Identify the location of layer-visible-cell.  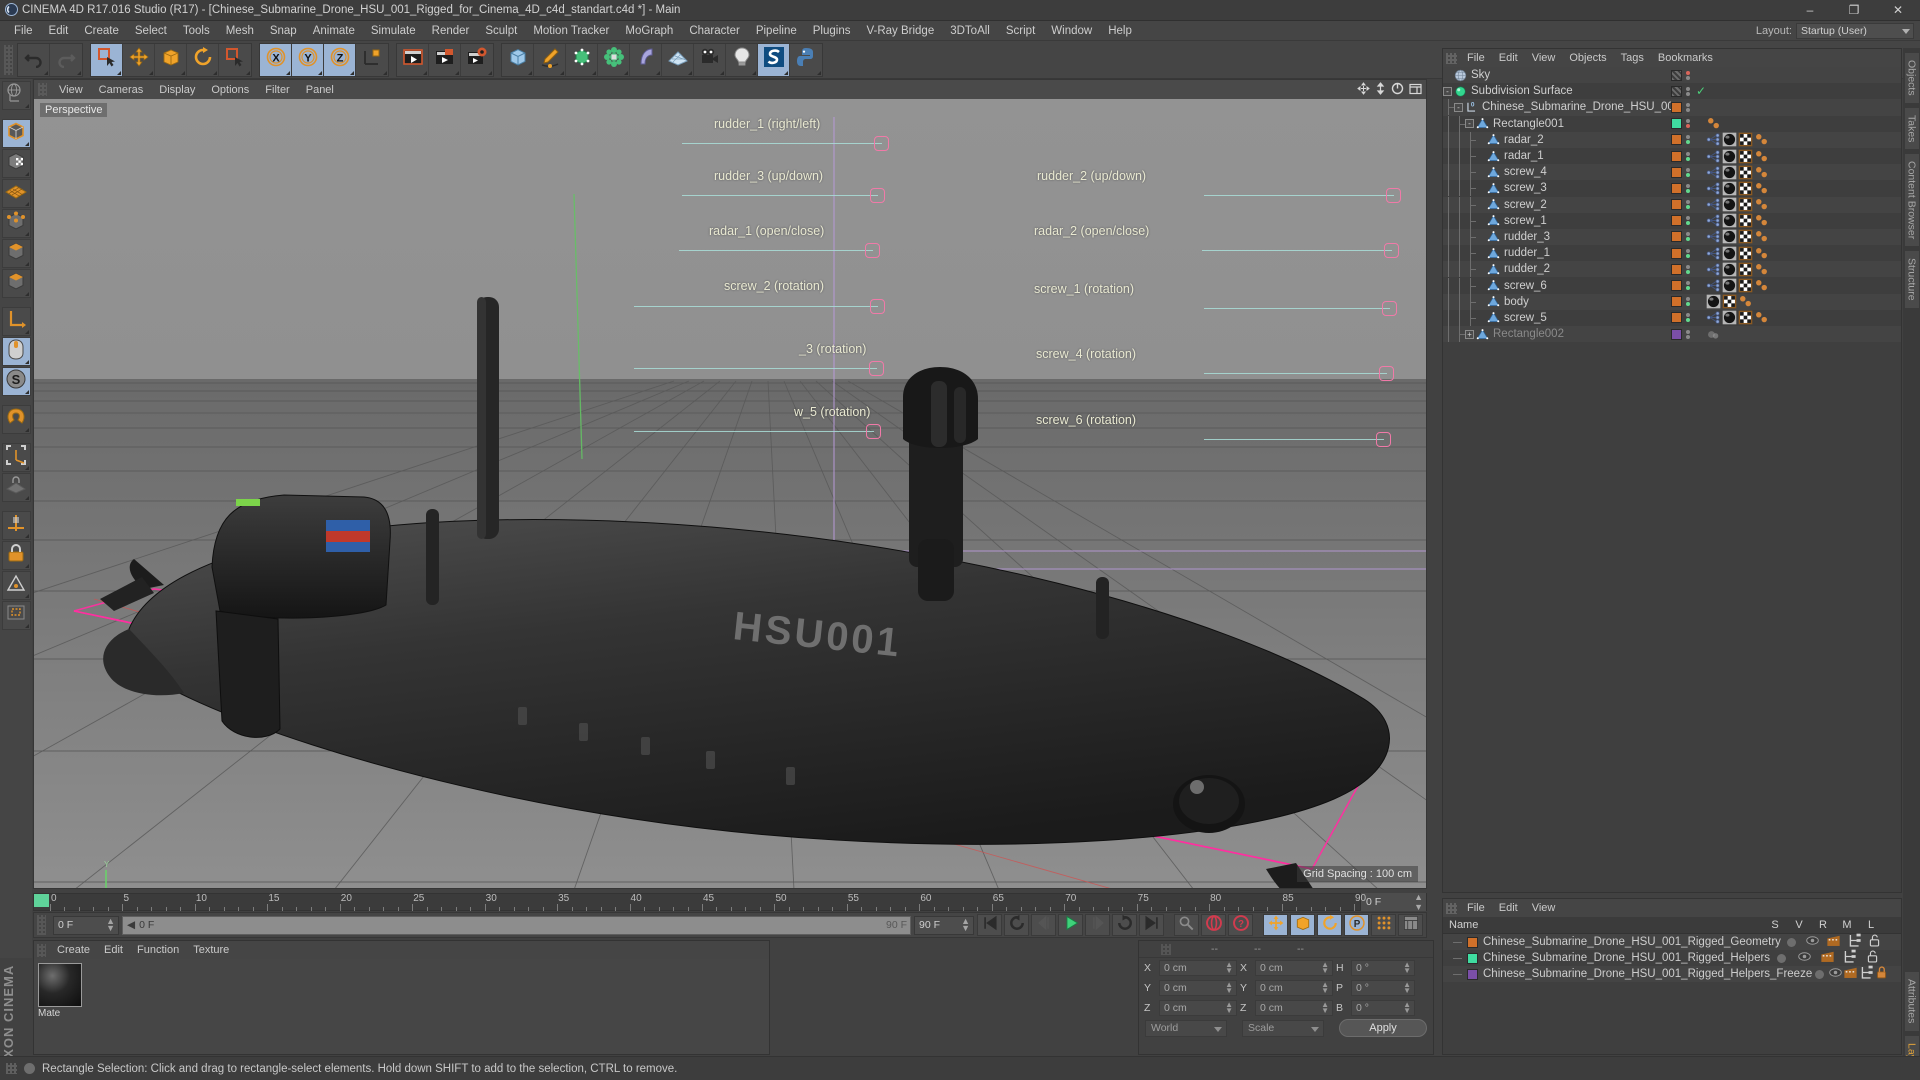
(1835, 974).